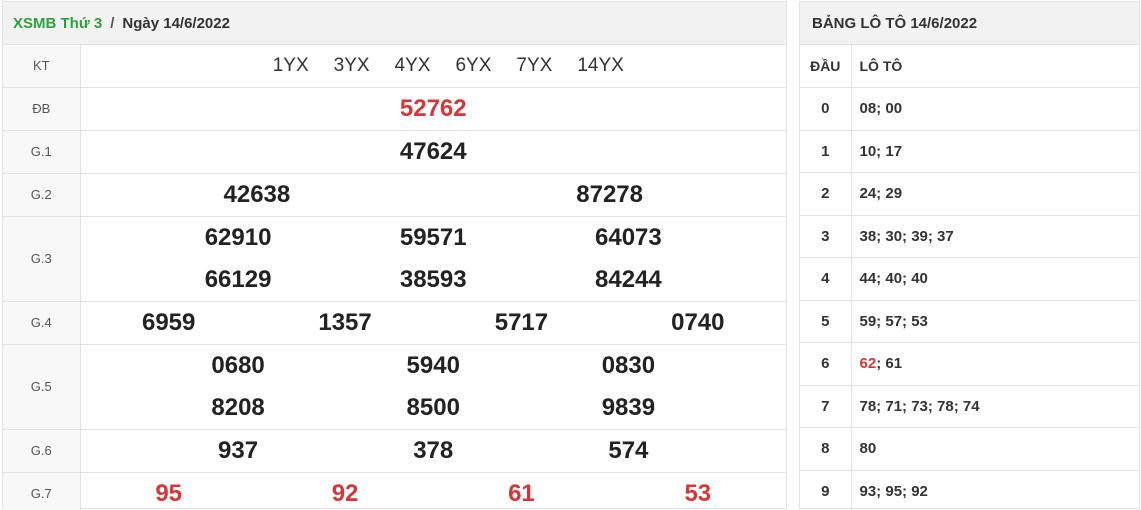 This screenshot has width=1141, height=510. Describe the element at coordinates (826, 490) in the screenshot. I see `dau-cell: 9` at that location.